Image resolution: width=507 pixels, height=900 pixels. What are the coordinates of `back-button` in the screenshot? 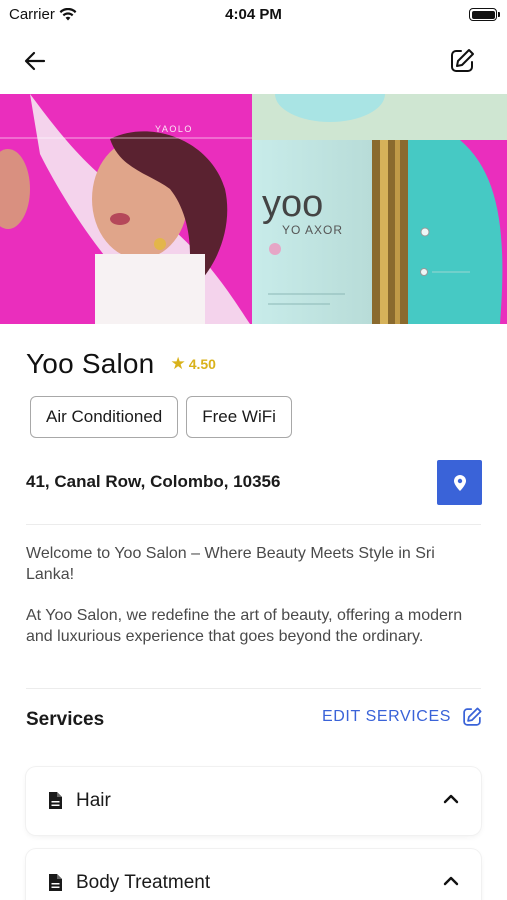 It's located at (35, 61).